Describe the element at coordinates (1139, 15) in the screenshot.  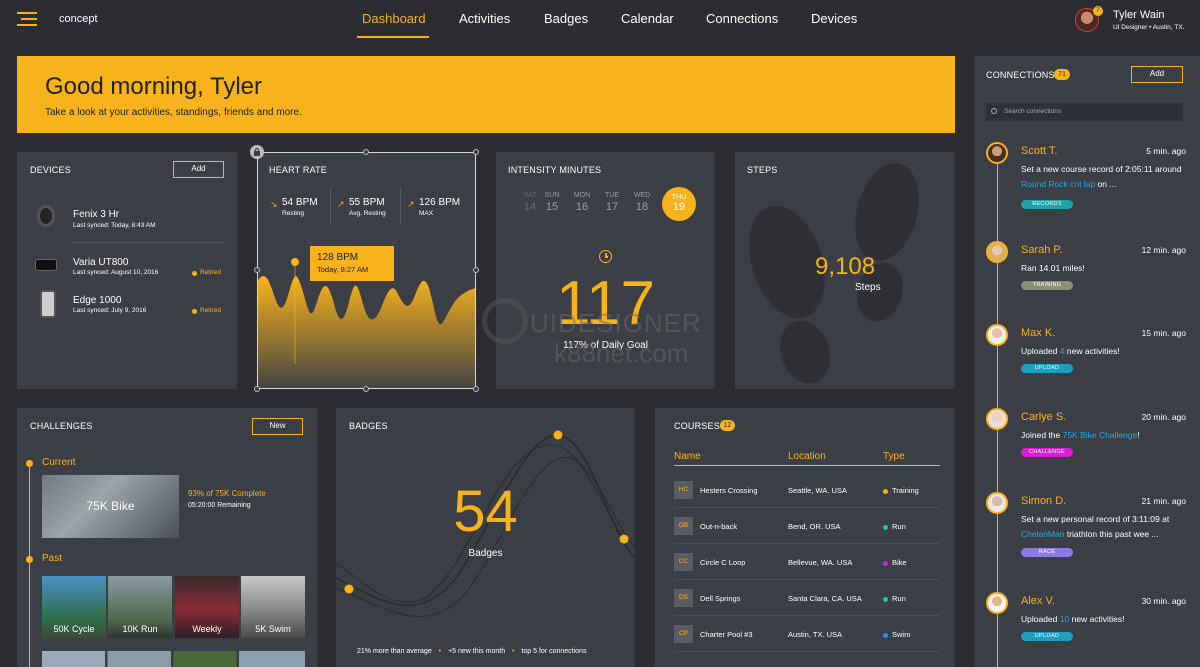
I see `user-name: Tyler Wain` at that location.